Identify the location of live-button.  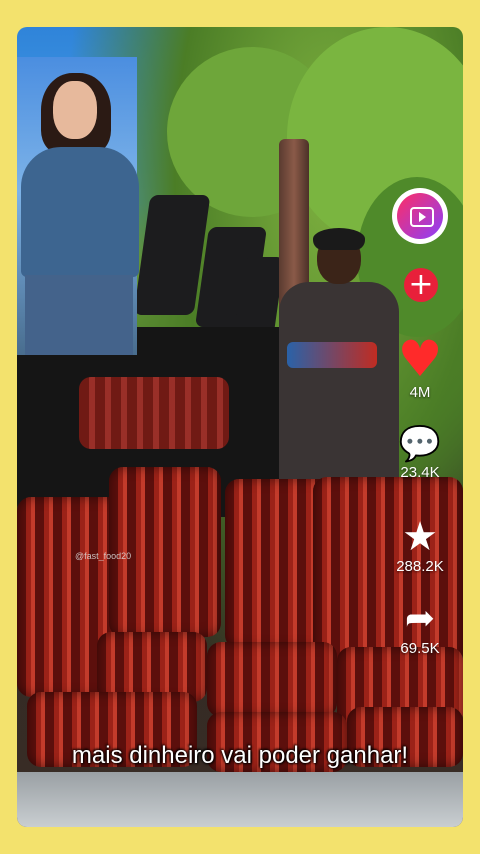
(420, 216).